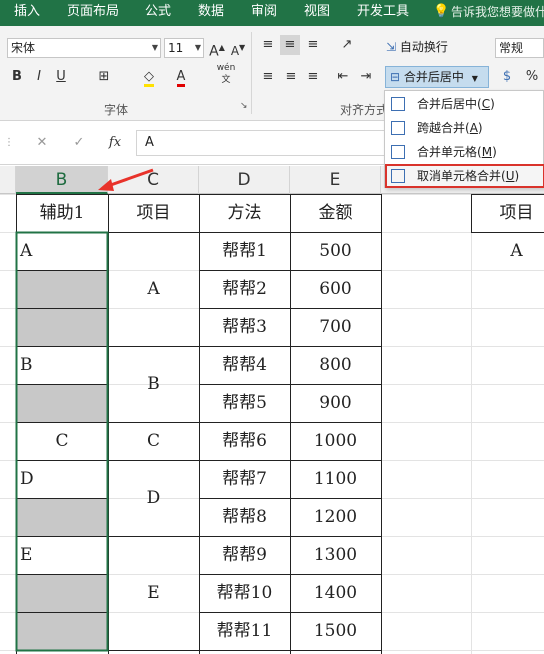 This screenshot has height=654, width=544. I want to click on e-cell: 700, so click(335, 327).